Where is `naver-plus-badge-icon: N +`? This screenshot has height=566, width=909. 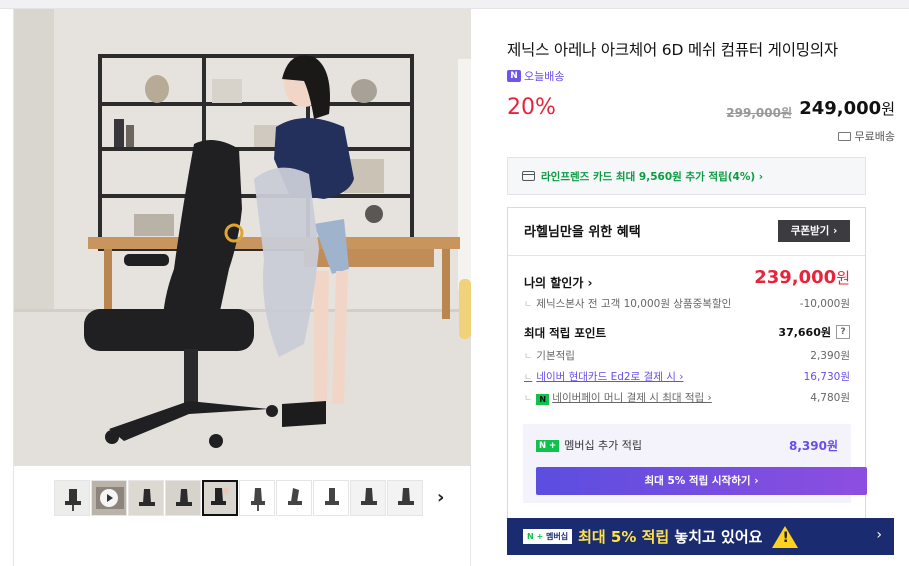 naver-plus-badge-icon: N + is located at coordinates (535, 536).